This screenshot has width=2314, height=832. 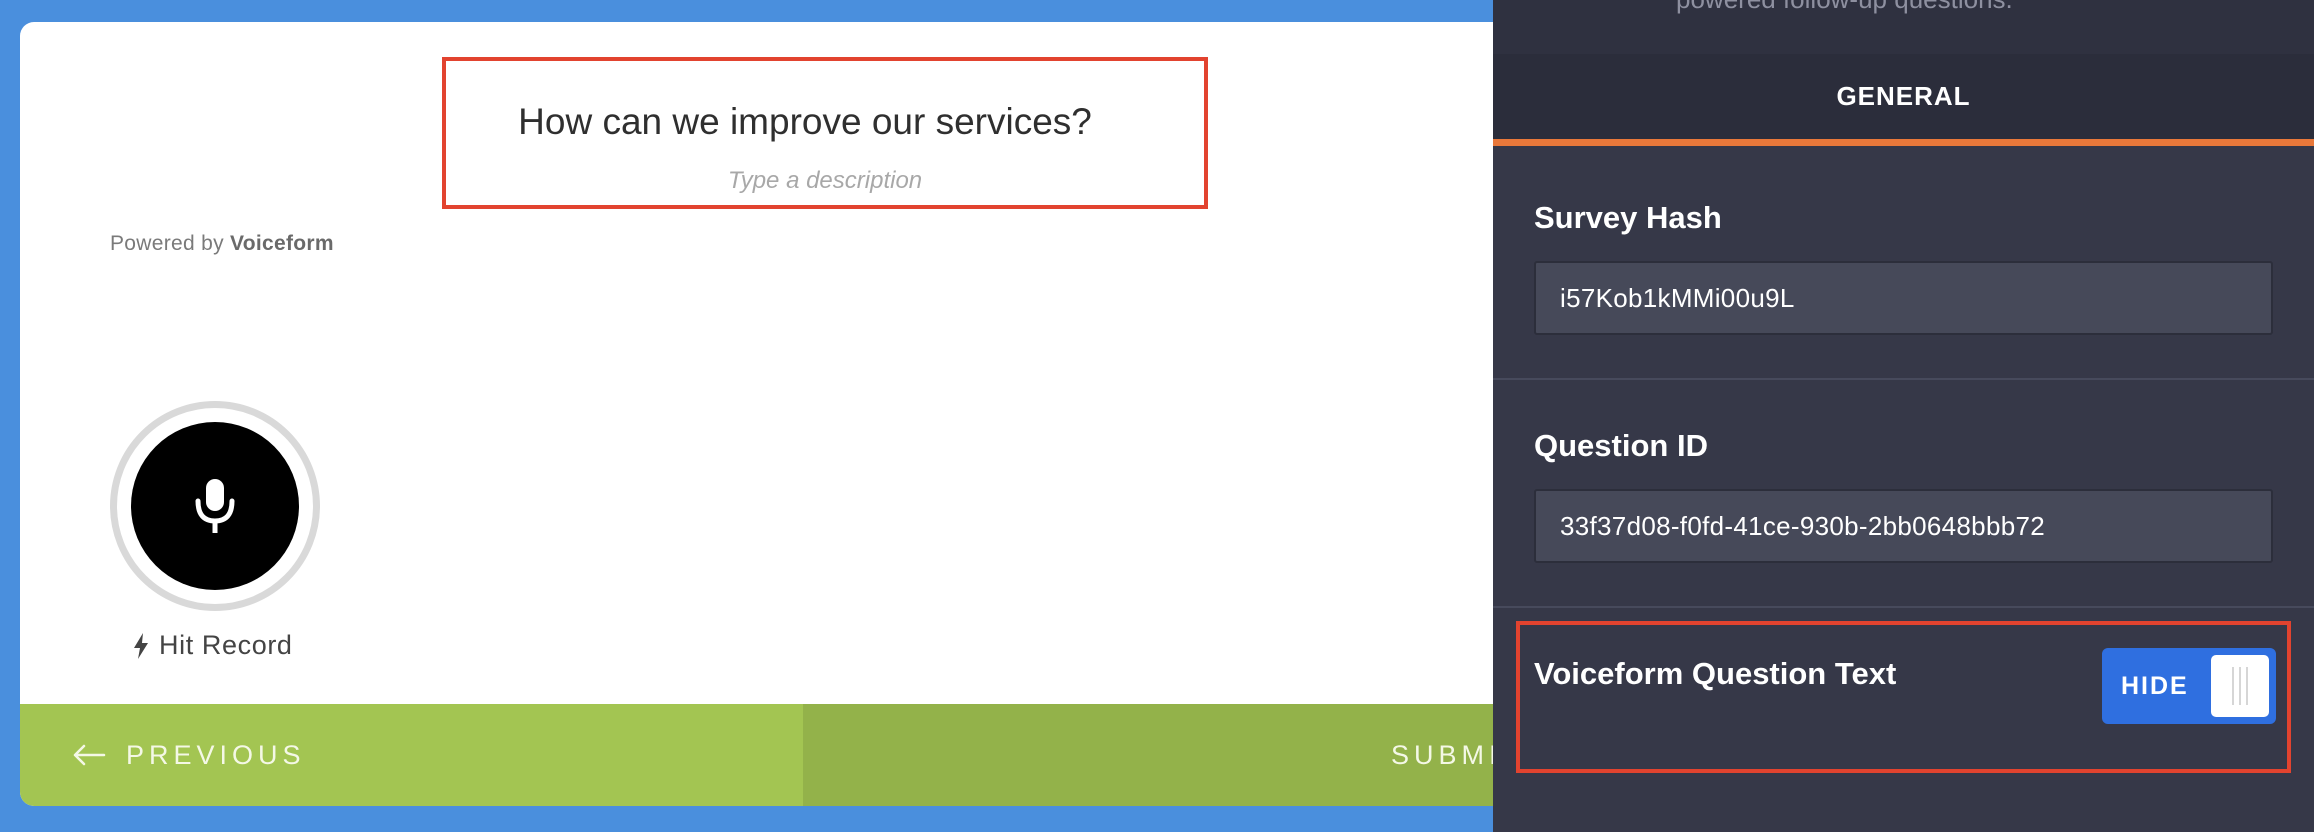 What do you see at coordinates (1903, 27) in the screenshot?
I see `panel-top-strip: powered follow-up questions.` at bounding box center [1903, 27].